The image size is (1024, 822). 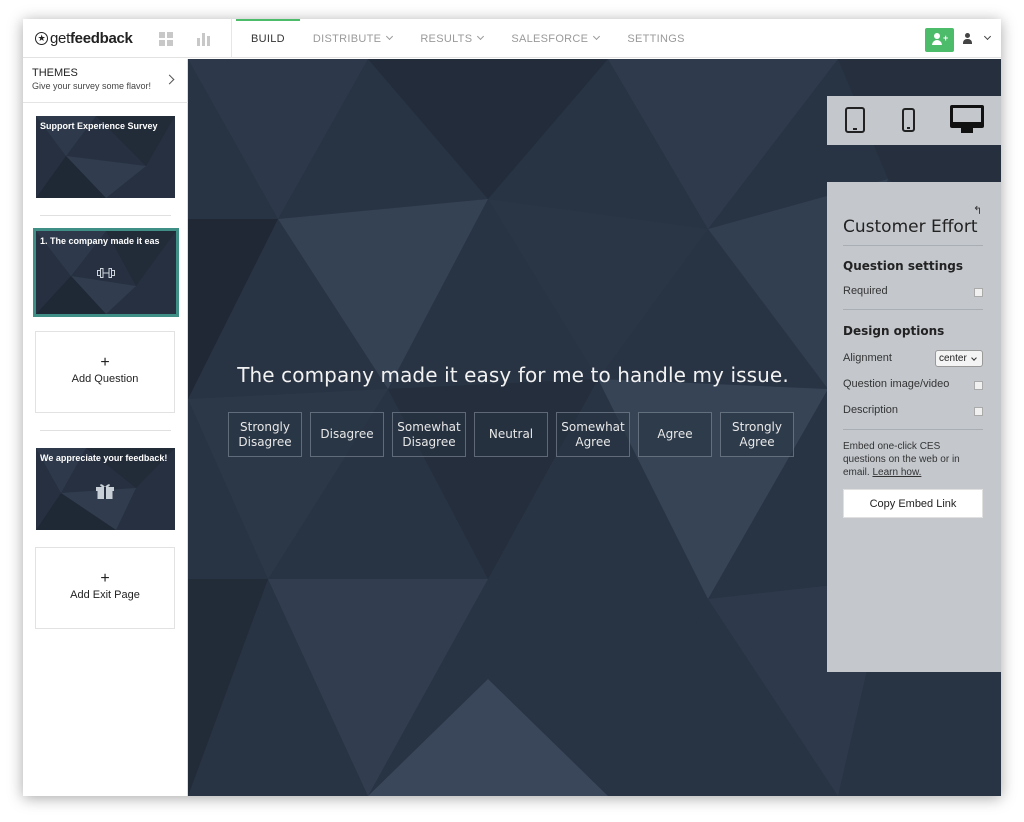 What do you see at coordinates (451, 38) in the screenshot?
I see `nav-results: RESULTS` at bounding box center [451, 38].